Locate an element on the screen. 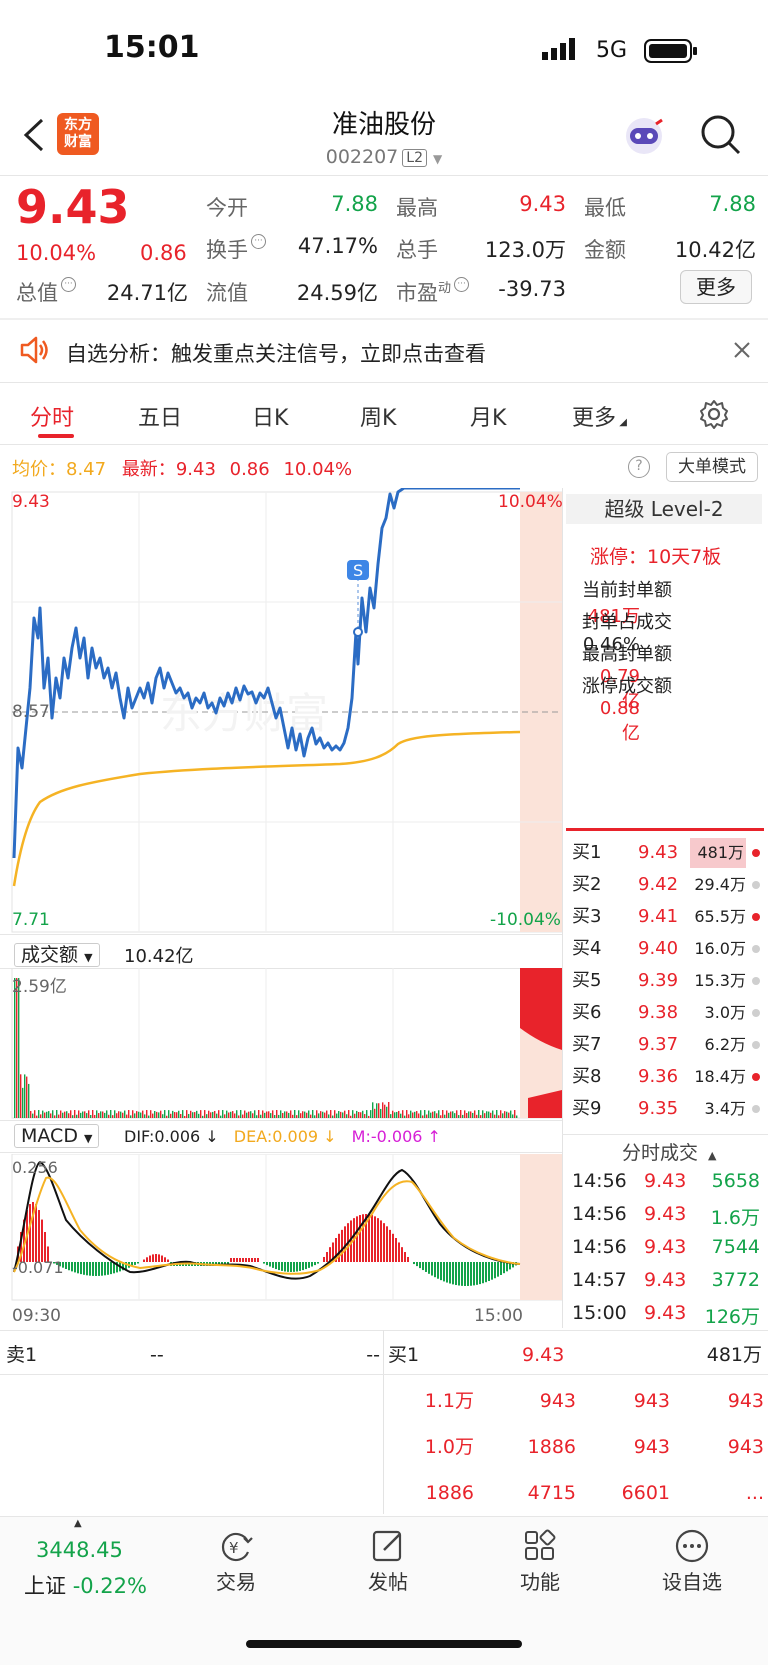  latest-label: 最新： is located at coordinates (148, 469).